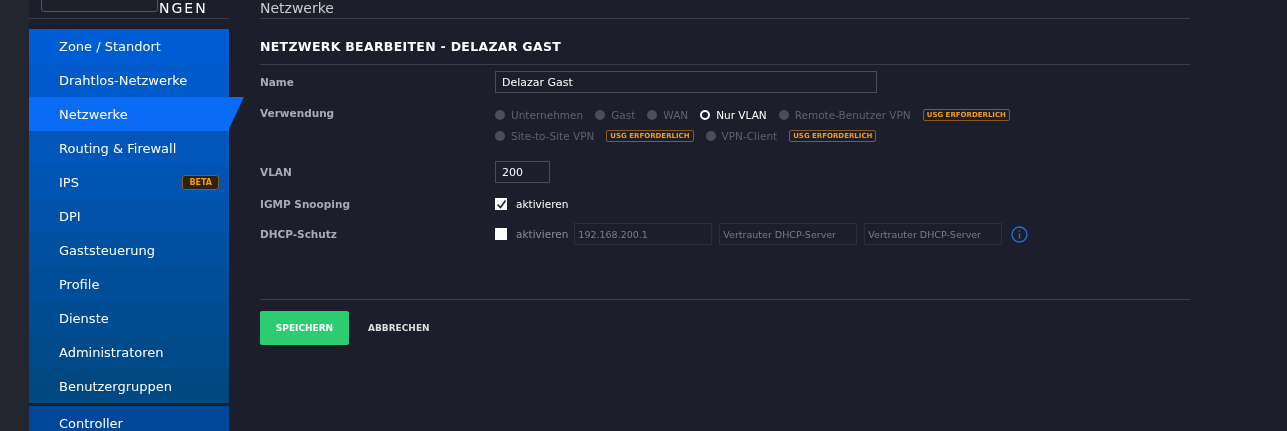  I want to click on sidebar-heading: NGEN, so click(183, 8).